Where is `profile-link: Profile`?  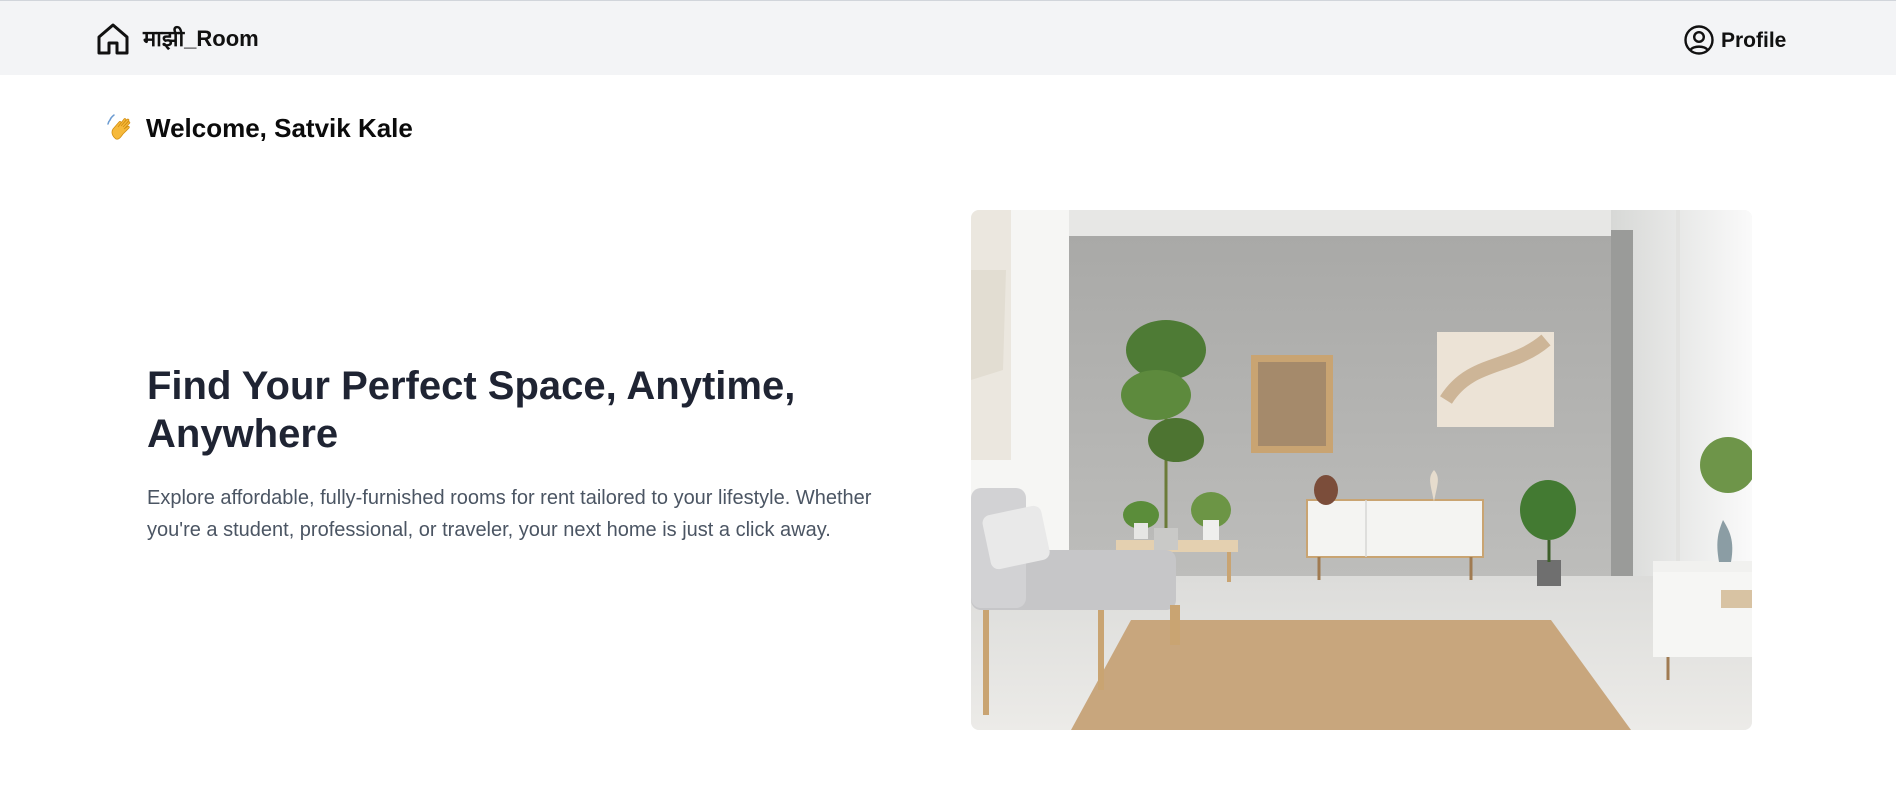 profile-link: Profile is located at coordinates (1734, 40).